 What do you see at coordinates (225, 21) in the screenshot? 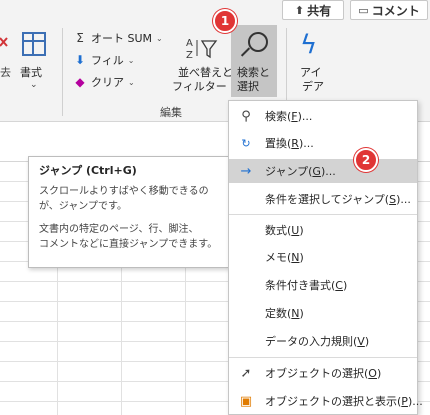
I see `step-badge-1: 1` at bounding box center [225, 21].